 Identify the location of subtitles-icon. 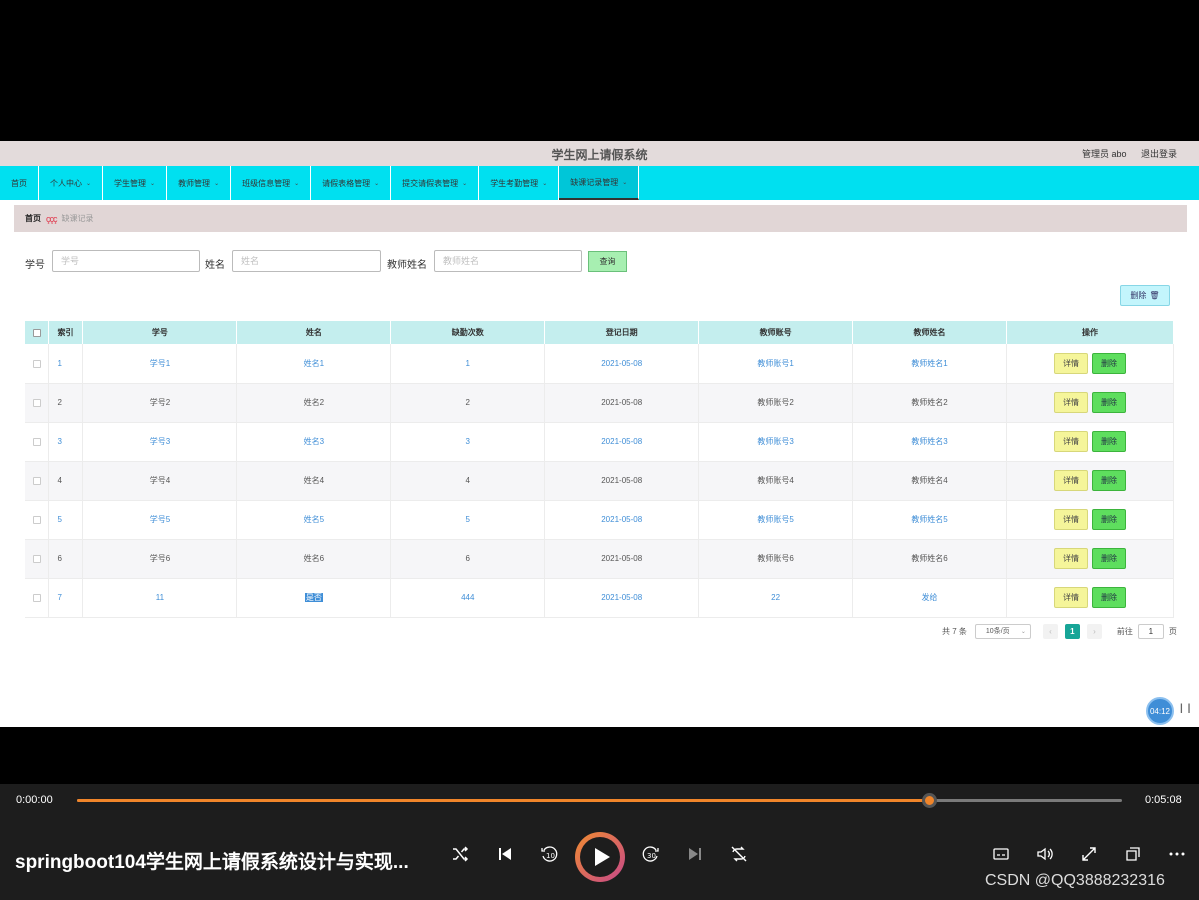
(1001, 854).